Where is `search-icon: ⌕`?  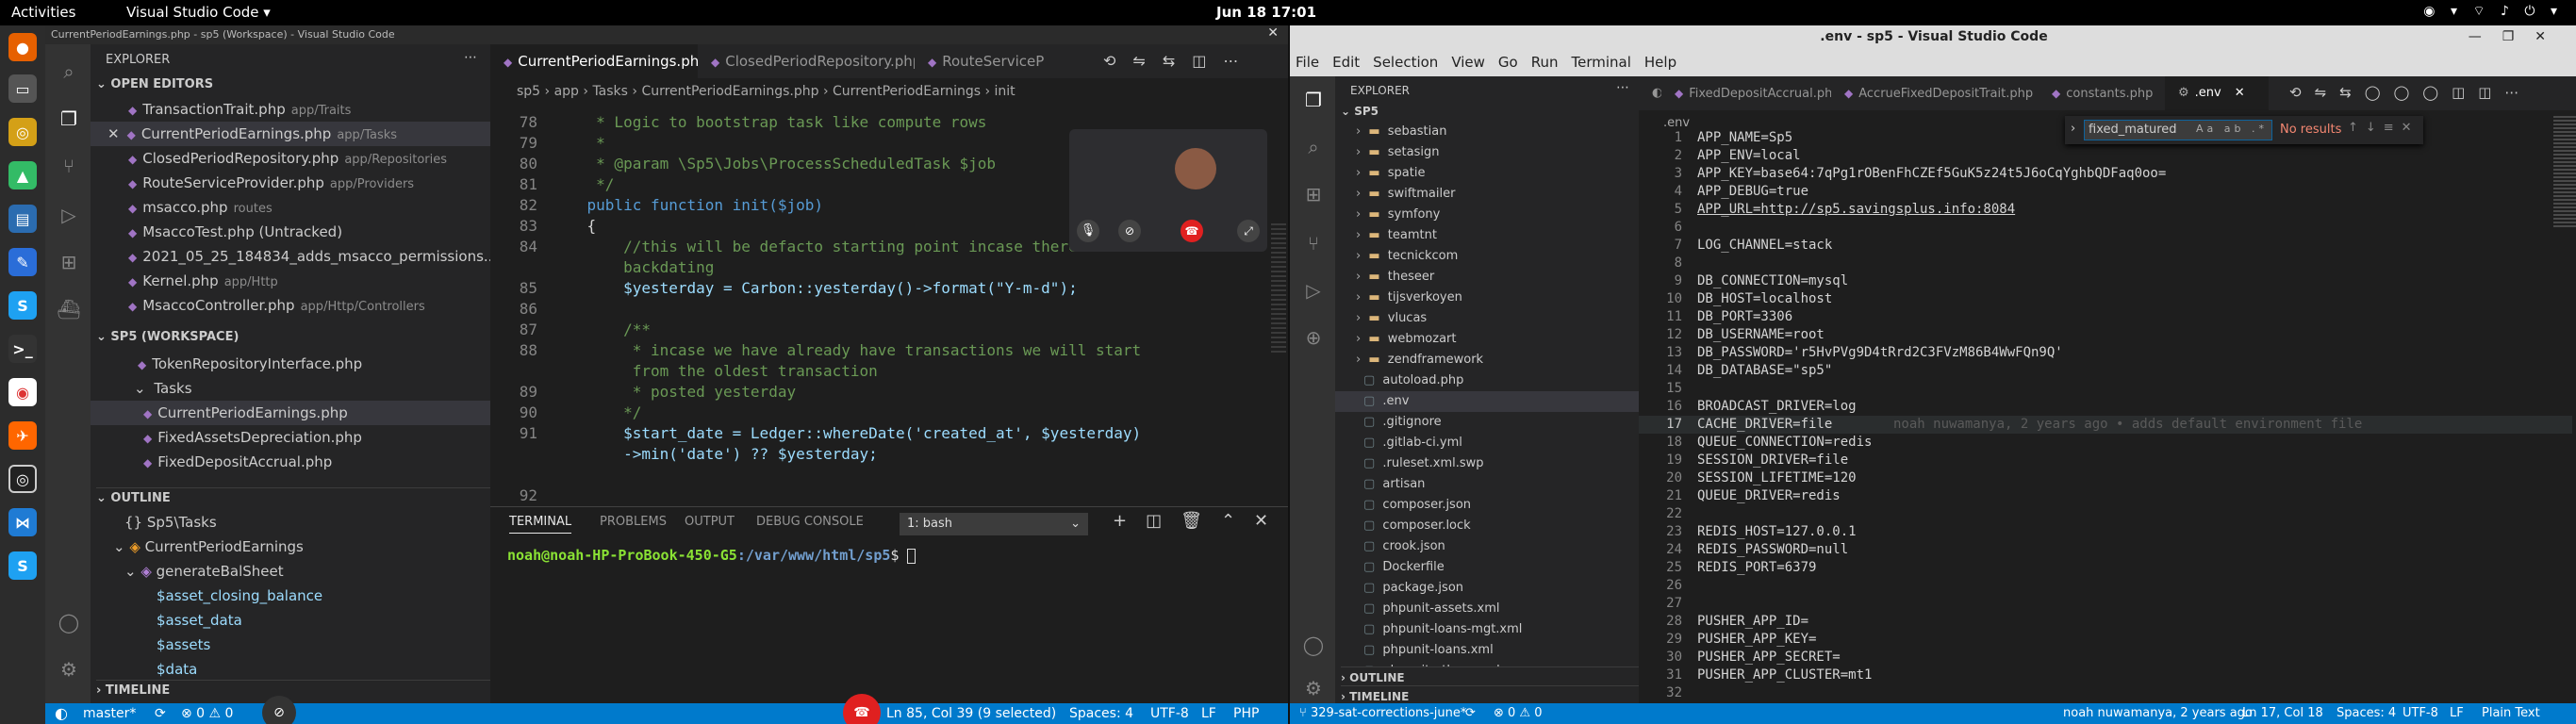 search-icon: ⌕ is located at coordinates (69, 71).